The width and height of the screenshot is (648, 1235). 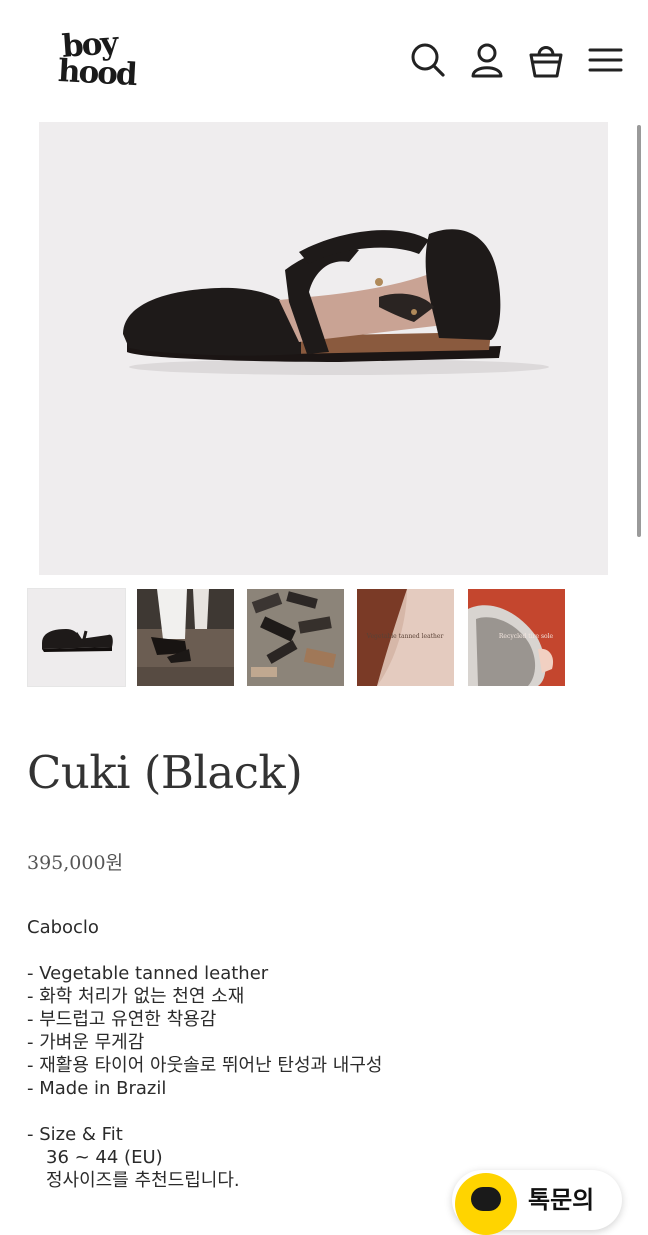 I want to click on thumbnail-4: Vegetable tanned leather, so click(x=405, y=637).